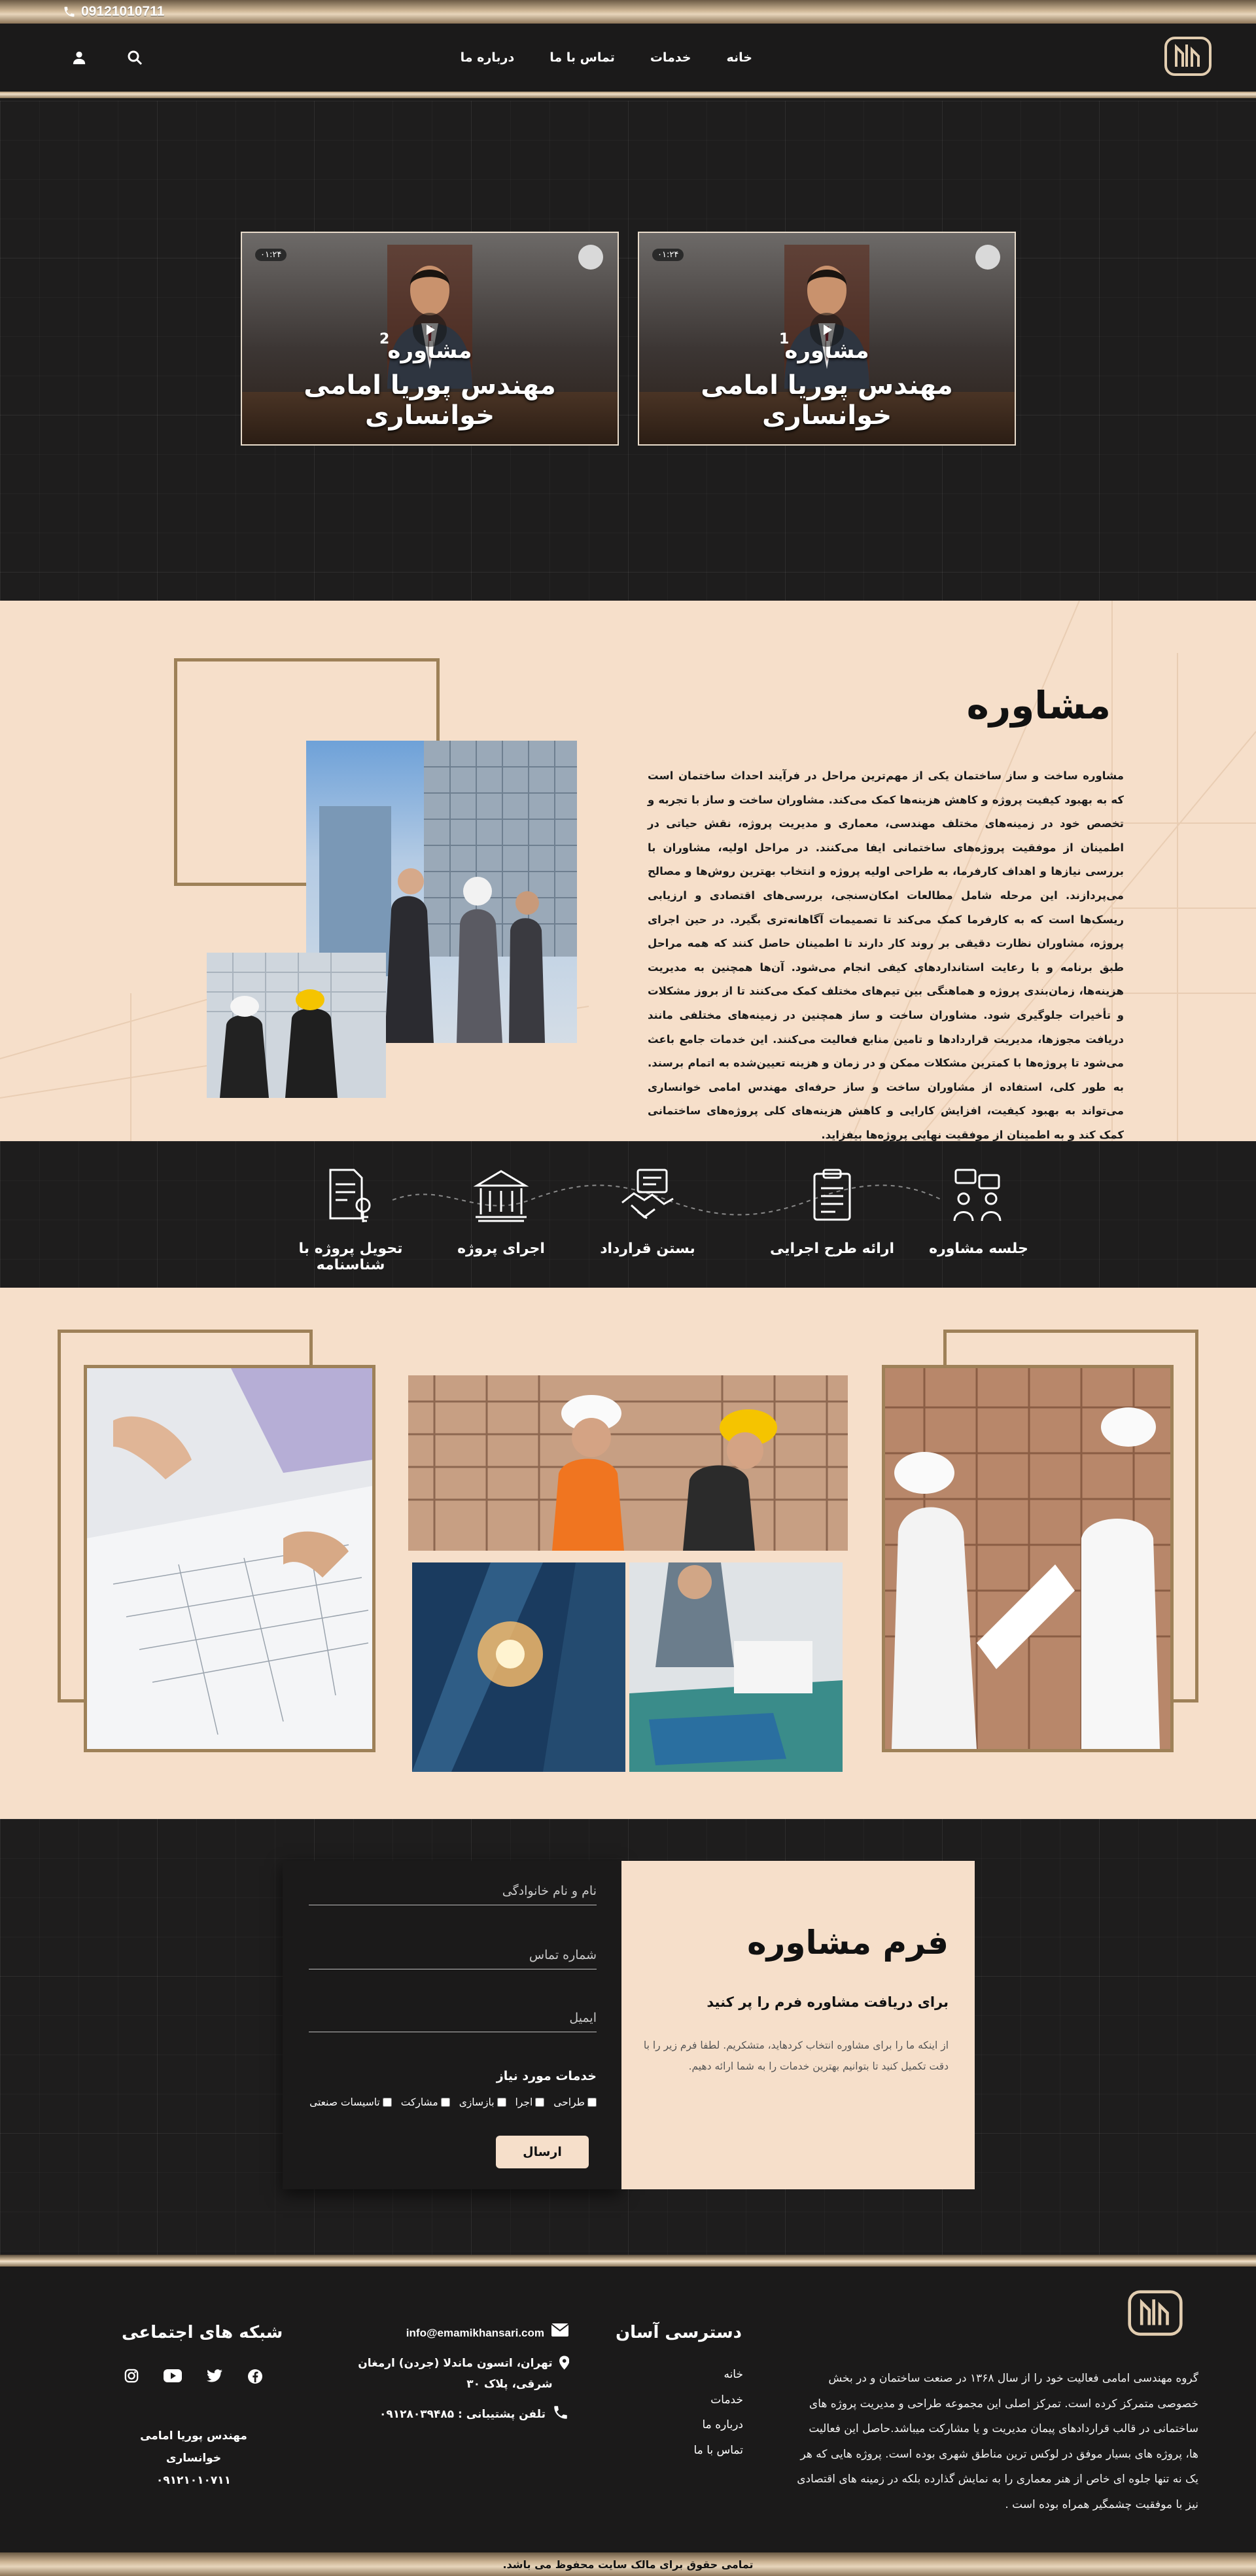 Image resolution: width=1256 pixels, height=2576 pixels. I want to click on service-label: مشارکت, so click(419, 2102).